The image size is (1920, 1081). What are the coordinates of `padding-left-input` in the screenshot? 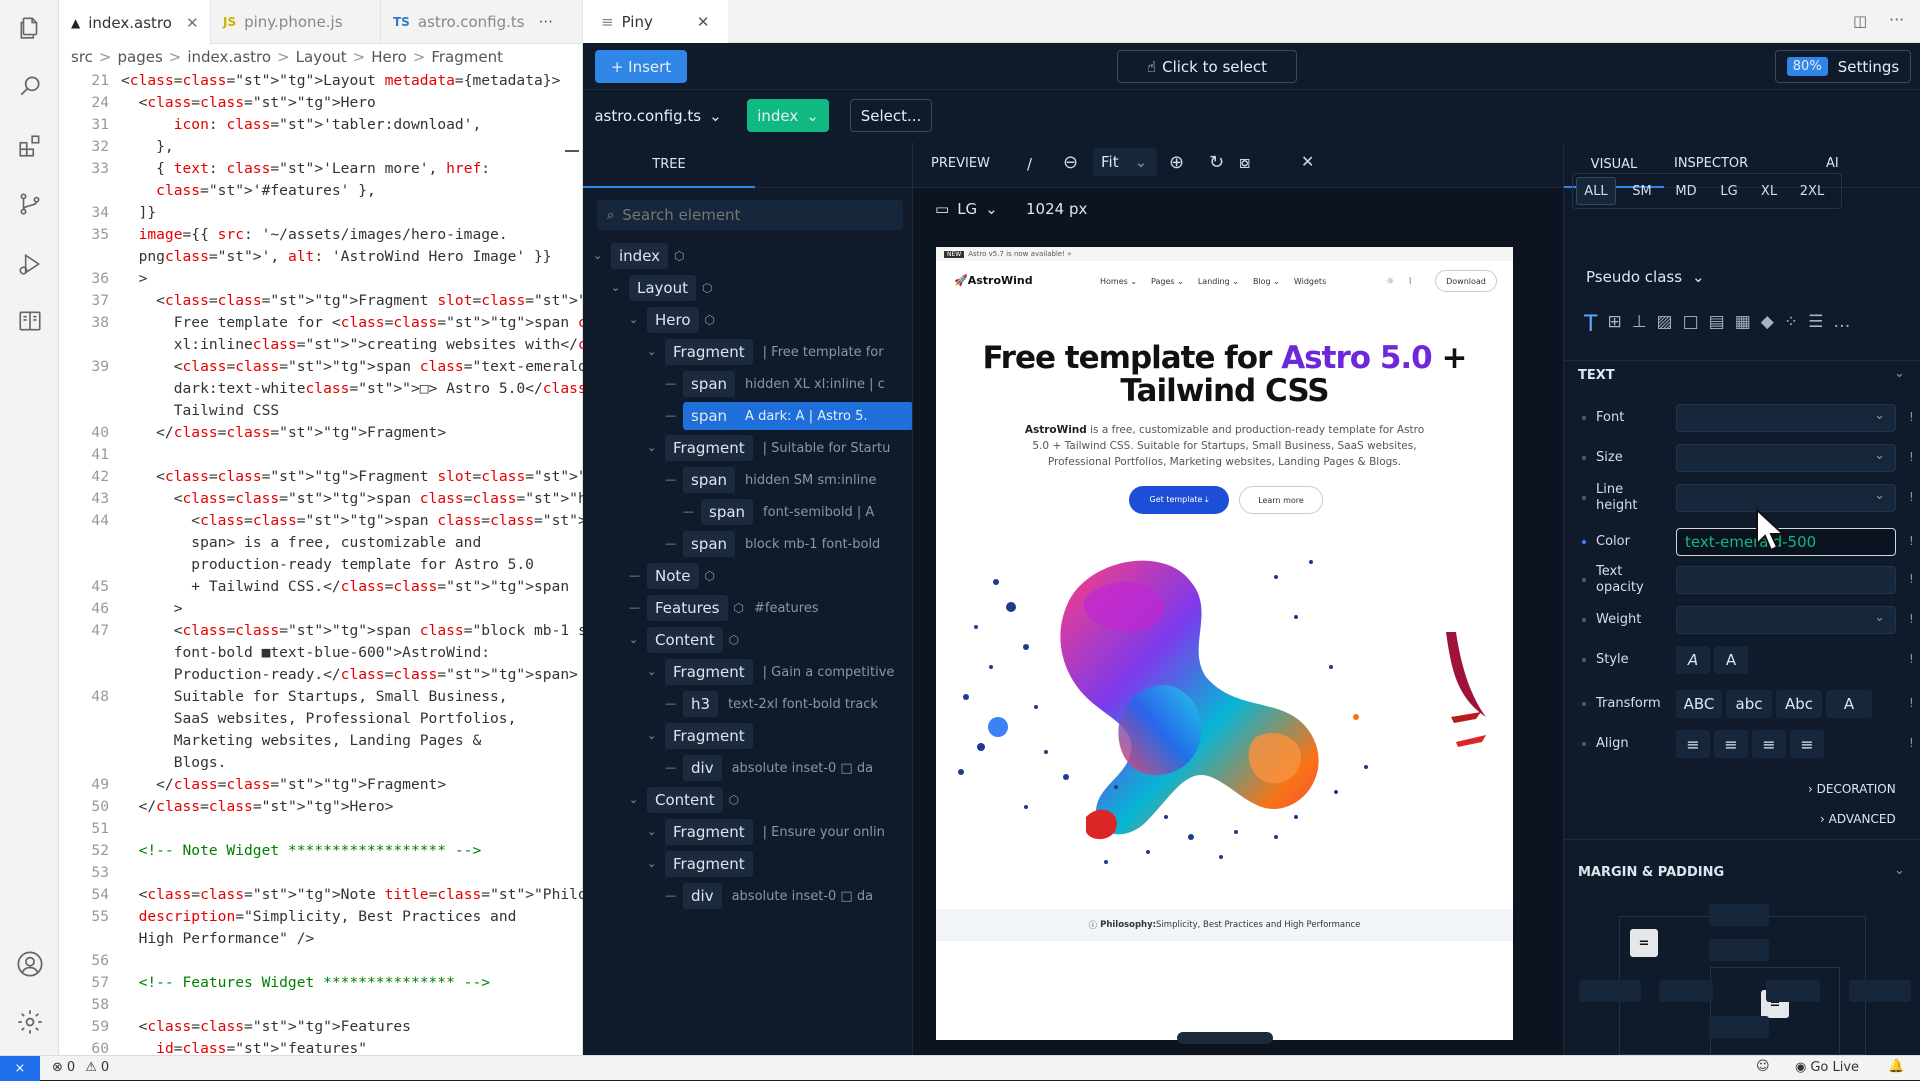 It's located at (1686, 991).